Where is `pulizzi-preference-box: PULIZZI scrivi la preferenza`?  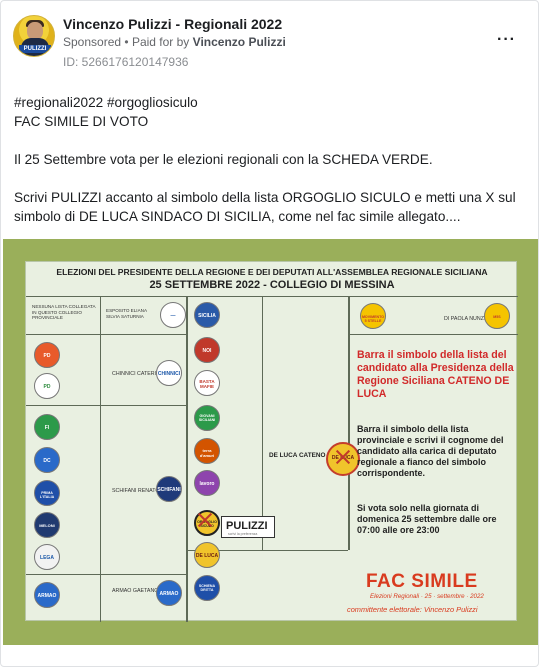 pulizzi-preference-box: PULIZZI scrivi la preferenza is located at coordinates (248, 527).